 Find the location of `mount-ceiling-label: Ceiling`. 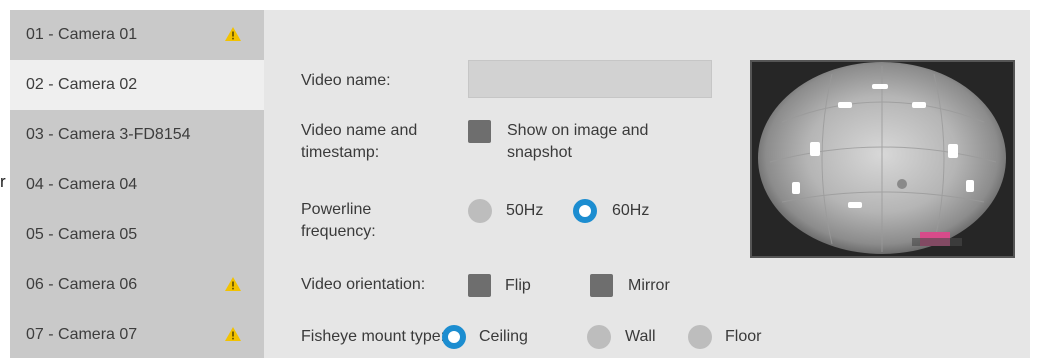

mount-ceiling-label: Ceiling is located at coordinates (503, 336).